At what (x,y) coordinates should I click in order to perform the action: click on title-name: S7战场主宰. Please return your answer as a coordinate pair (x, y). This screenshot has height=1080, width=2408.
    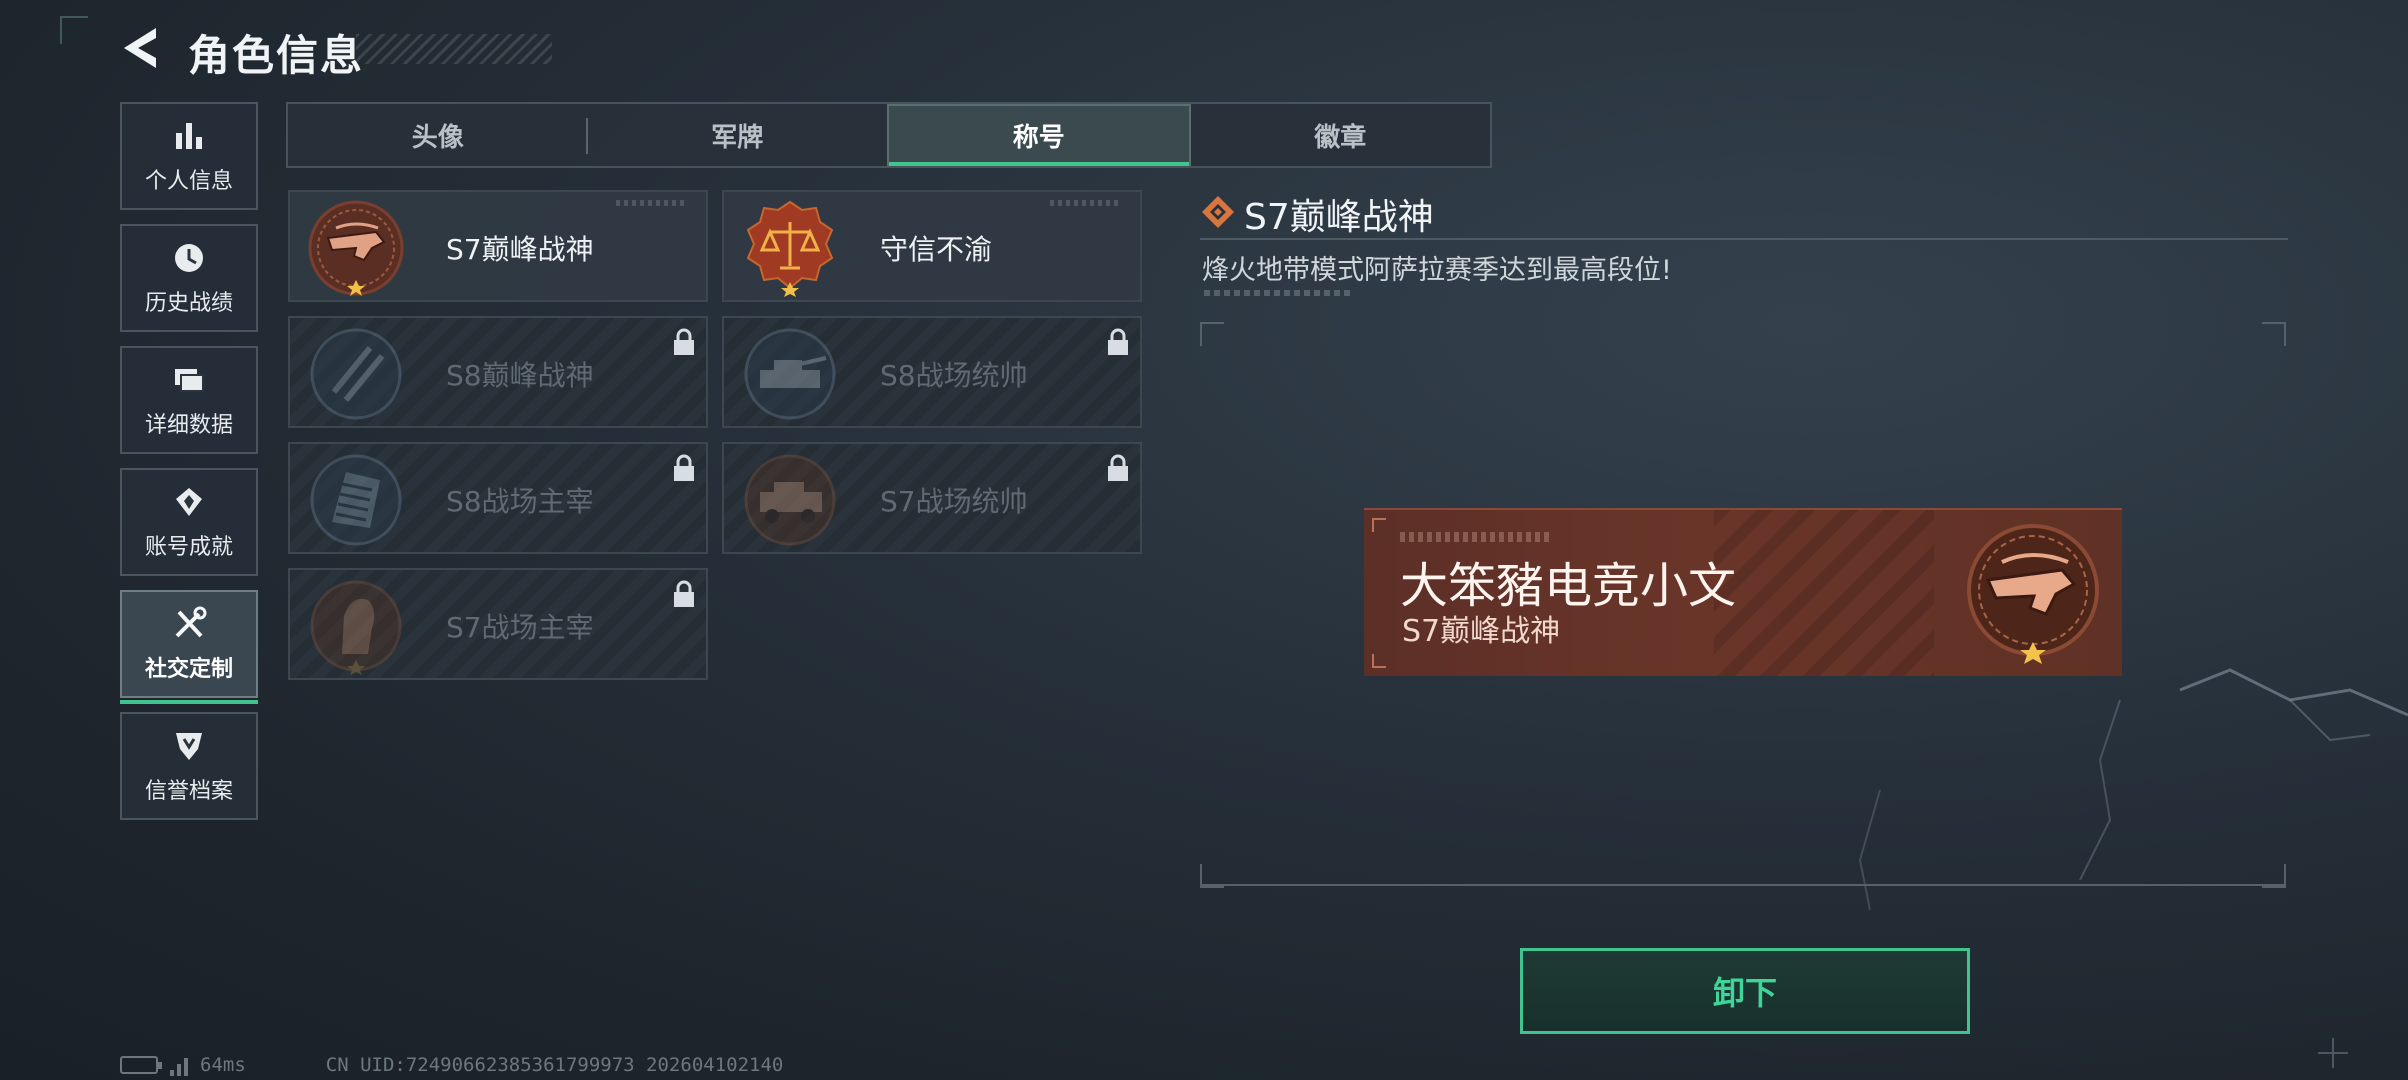
    Looking at the image, I should click on (520, 627).